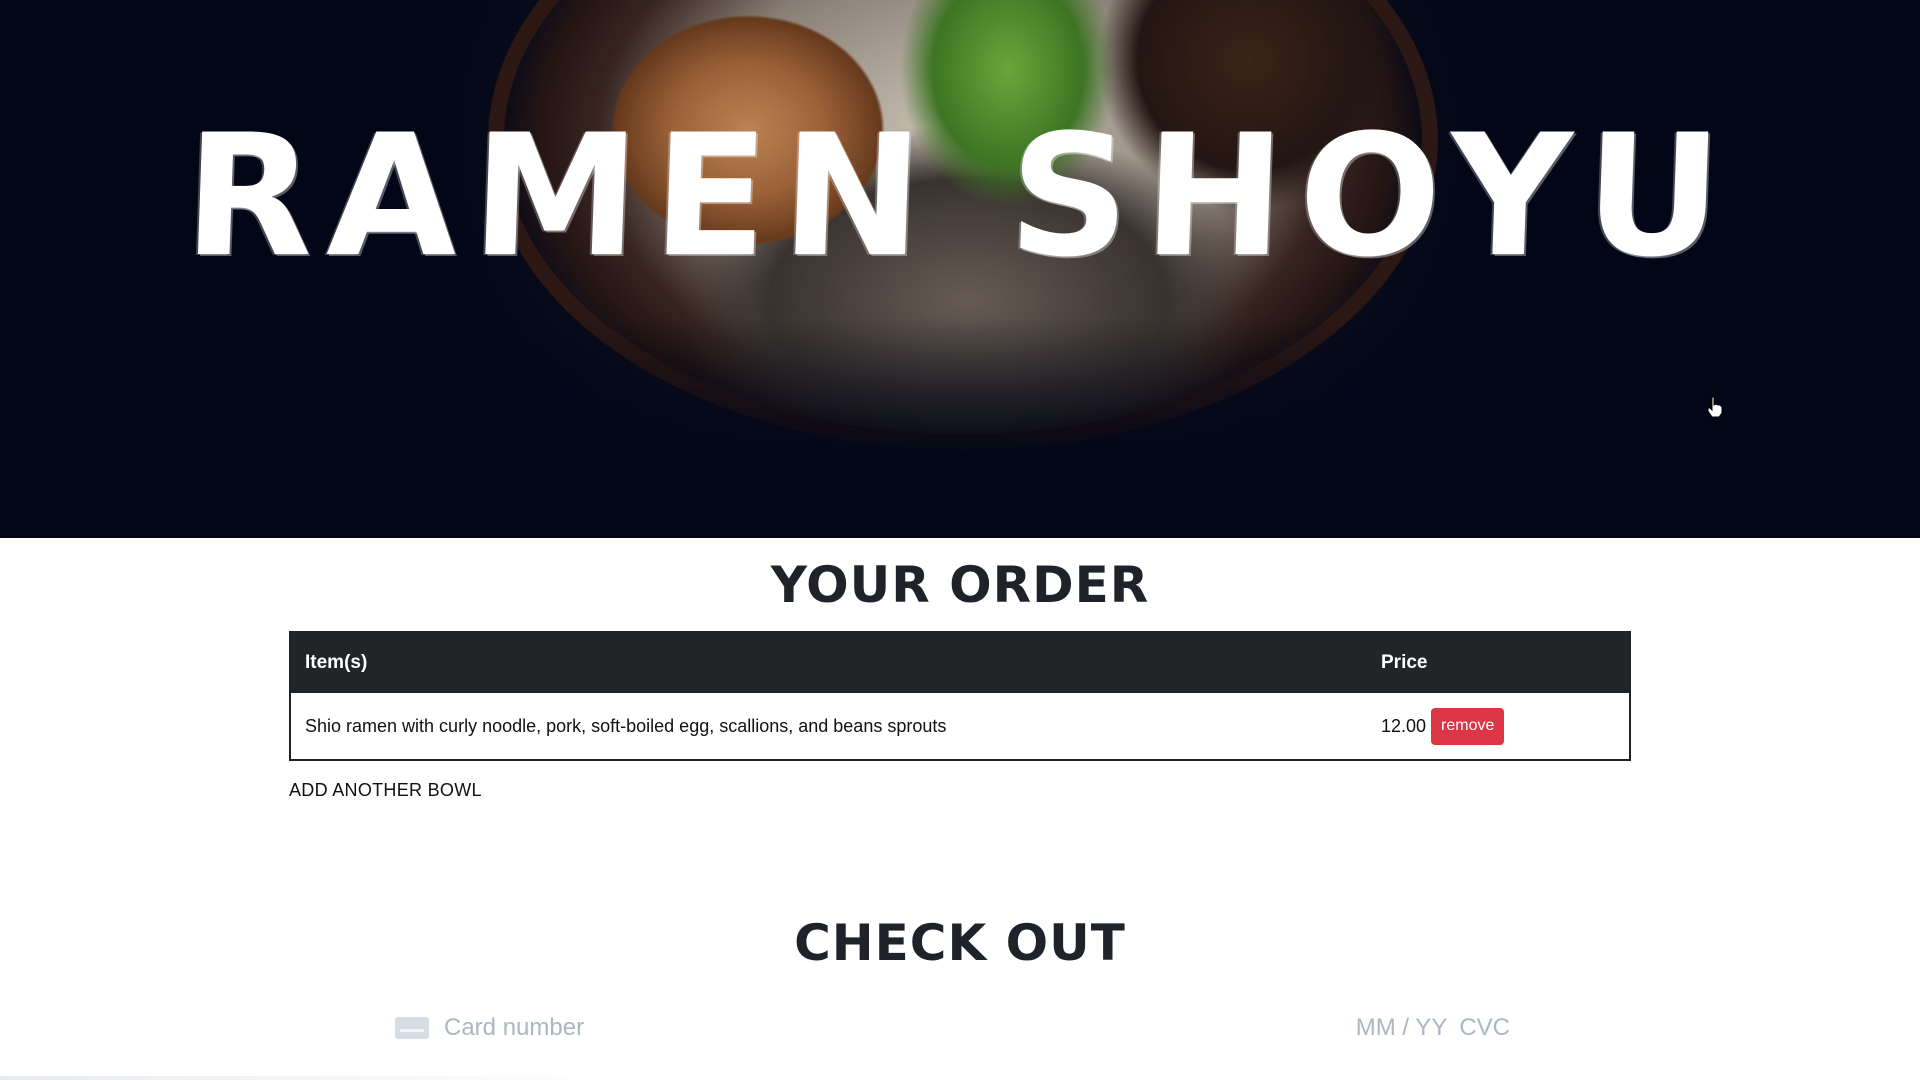  Describe the element at coordinates (385, 790) in the screenshot. I see `add-another-bowl-link: ADD ANOTHER BOWL` at that location.